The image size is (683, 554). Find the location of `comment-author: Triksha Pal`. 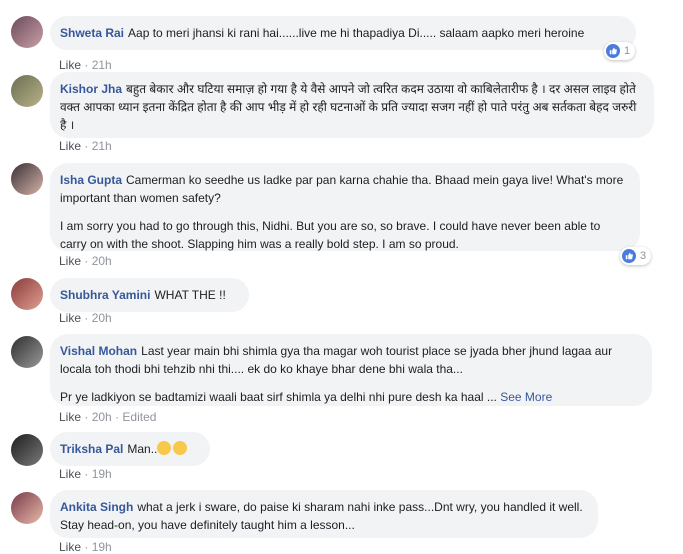

comment-author: Triksha Pal is located at coordinates (91, 449).